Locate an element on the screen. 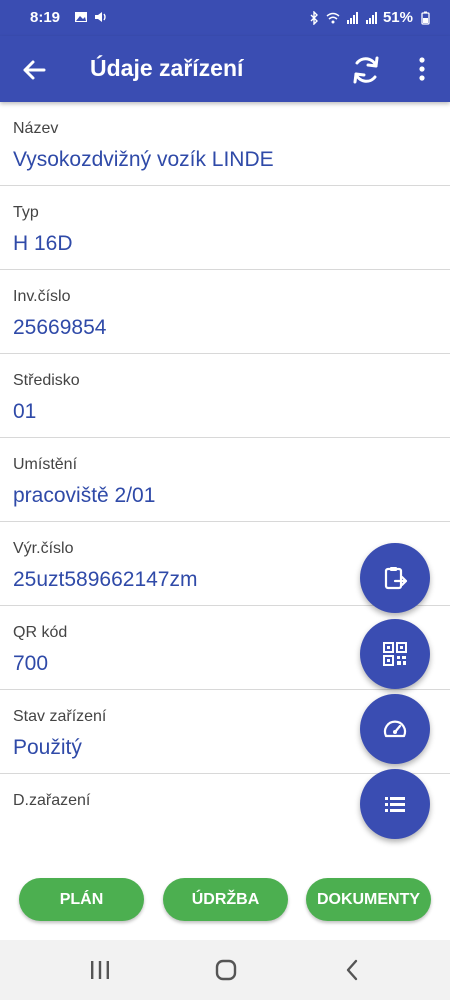 This screenshot has height=1000, width=450. qr-code-button is located at coordinates (395, 654).